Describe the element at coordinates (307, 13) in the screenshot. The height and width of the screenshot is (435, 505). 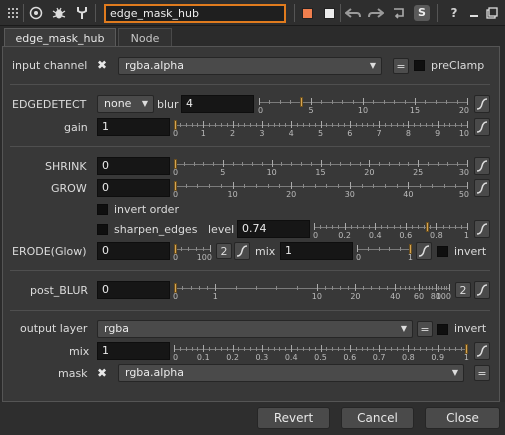
I see `node-color-icon` at that location.